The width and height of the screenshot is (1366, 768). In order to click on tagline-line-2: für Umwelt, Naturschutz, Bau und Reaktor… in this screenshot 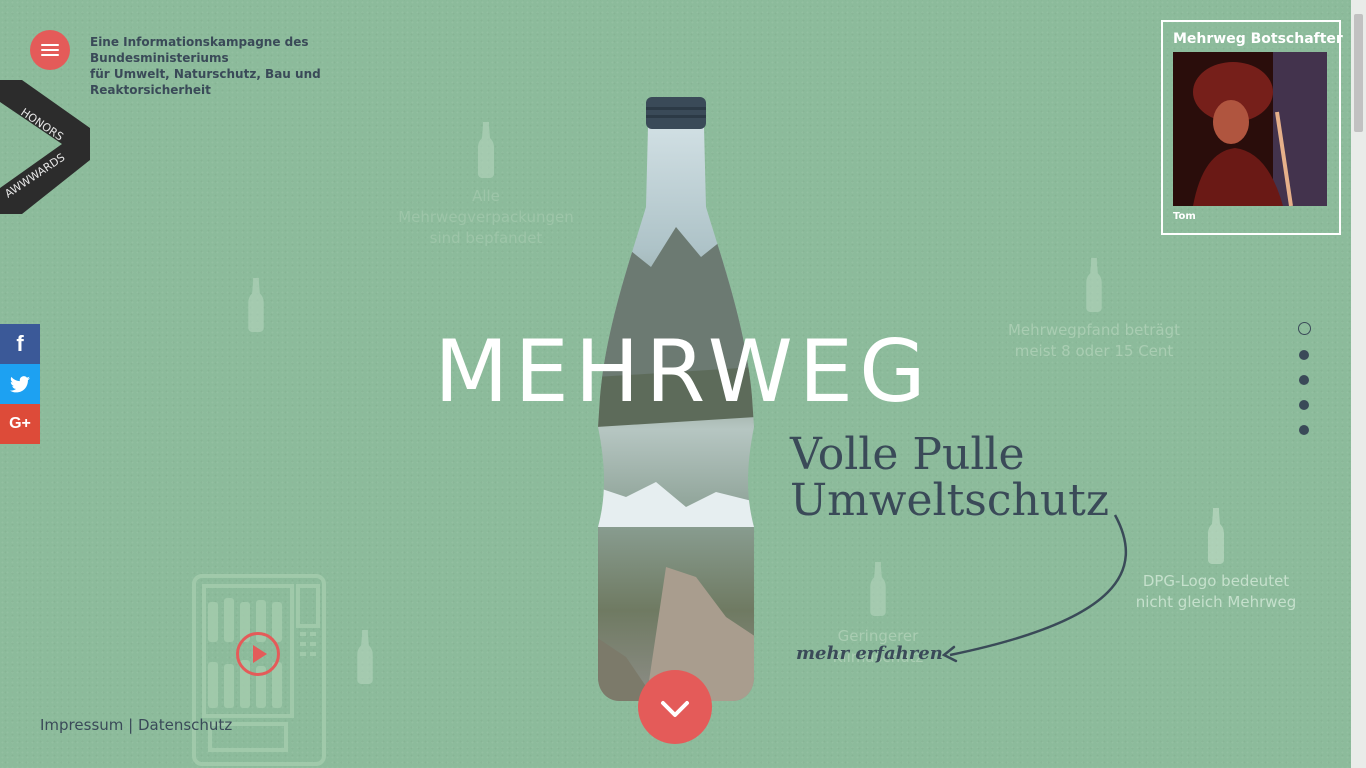, I will do `click(205, 82)`.